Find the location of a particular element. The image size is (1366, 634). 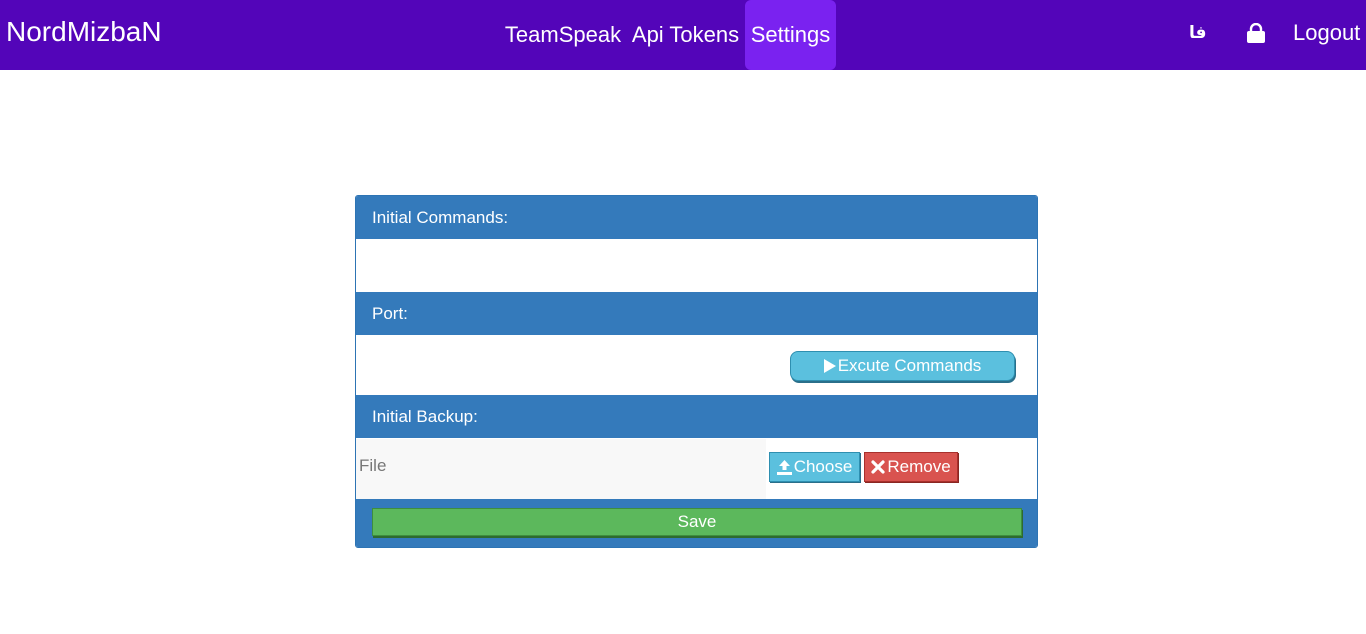

save-label: Save is located at coordinates (697, 521).